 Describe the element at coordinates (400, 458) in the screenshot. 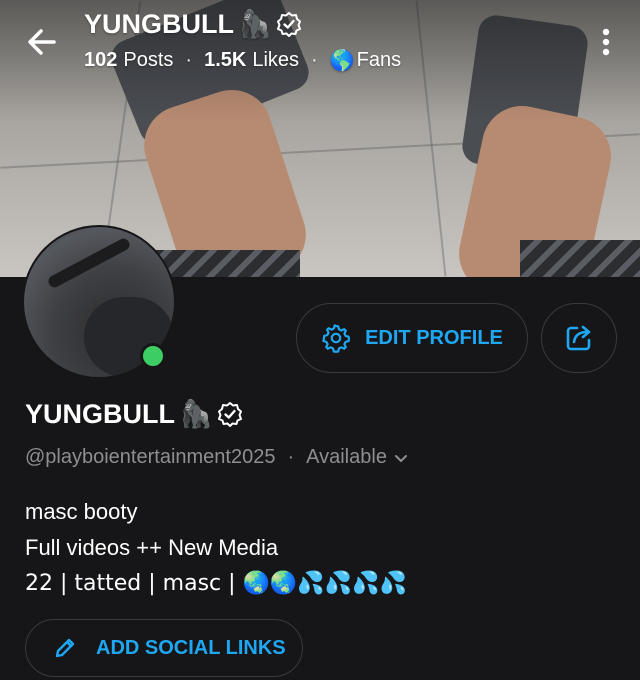

I see `chevron-down-icon` at that location.